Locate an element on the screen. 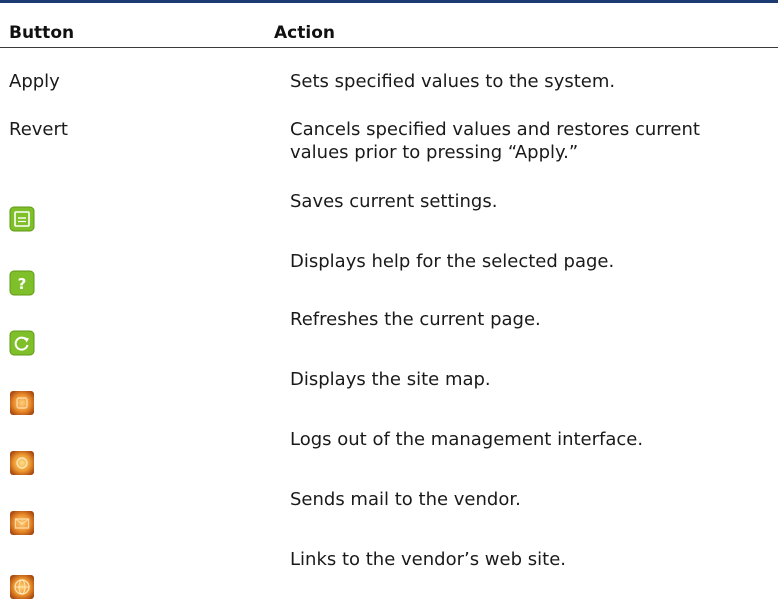 The height and width of the screenshot is (613, 778). header-action: Action is located at coordinates (304, 33).